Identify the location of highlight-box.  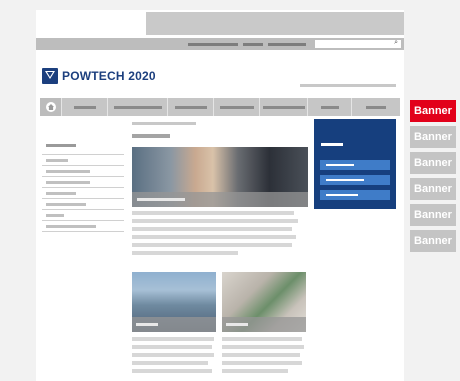
(355, 164).